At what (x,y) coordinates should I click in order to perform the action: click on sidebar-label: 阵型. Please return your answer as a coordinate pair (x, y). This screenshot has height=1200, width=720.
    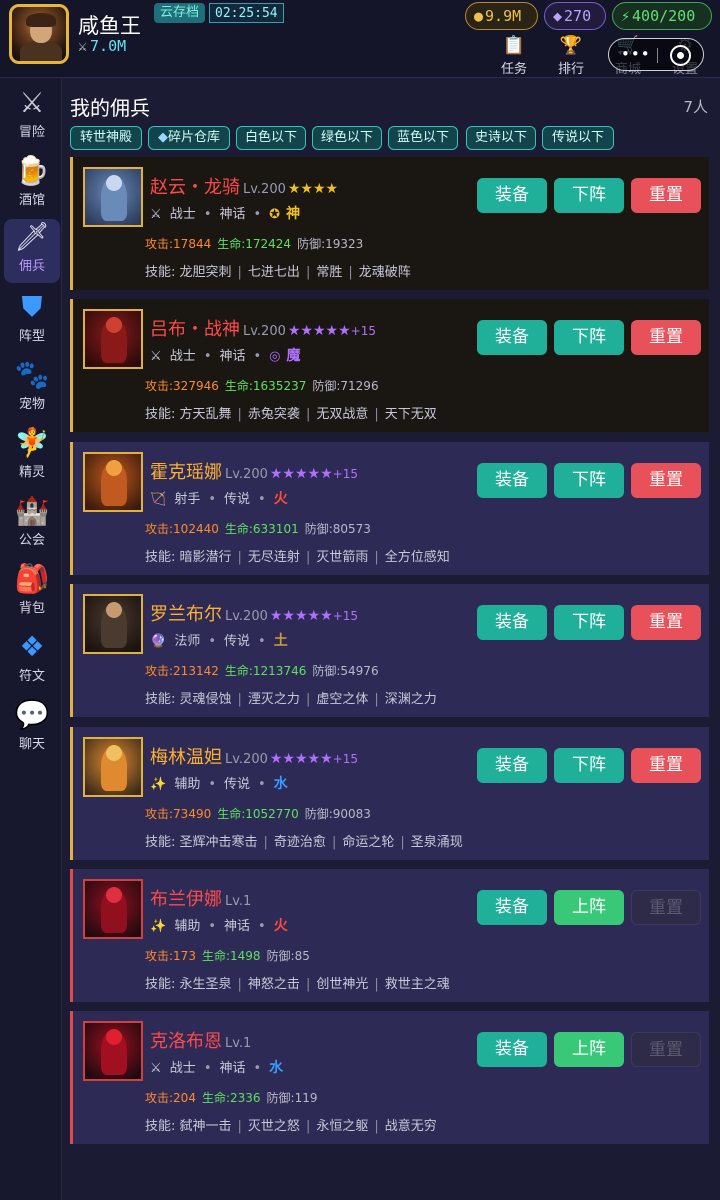
    Looking at the image, I should click on (31, 336).